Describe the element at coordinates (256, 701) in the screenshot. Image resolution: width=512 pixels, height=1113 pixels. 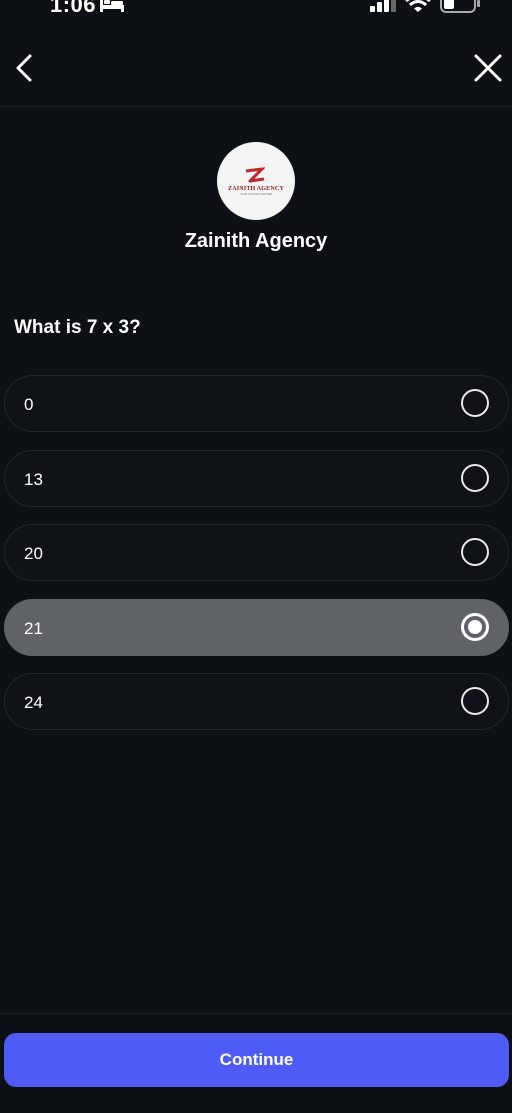
I see `answer-option-24: 24` at that location.